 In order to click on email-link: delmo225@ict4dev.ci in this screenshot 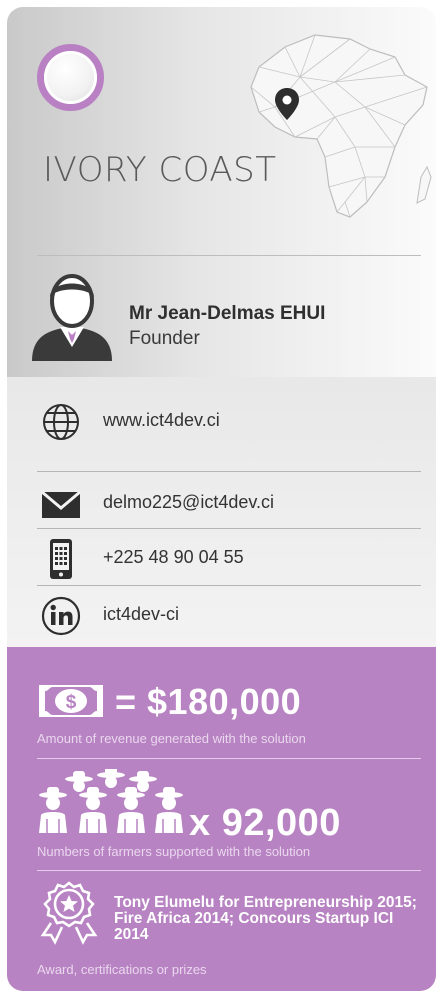, I will do `click(188, 502)`.